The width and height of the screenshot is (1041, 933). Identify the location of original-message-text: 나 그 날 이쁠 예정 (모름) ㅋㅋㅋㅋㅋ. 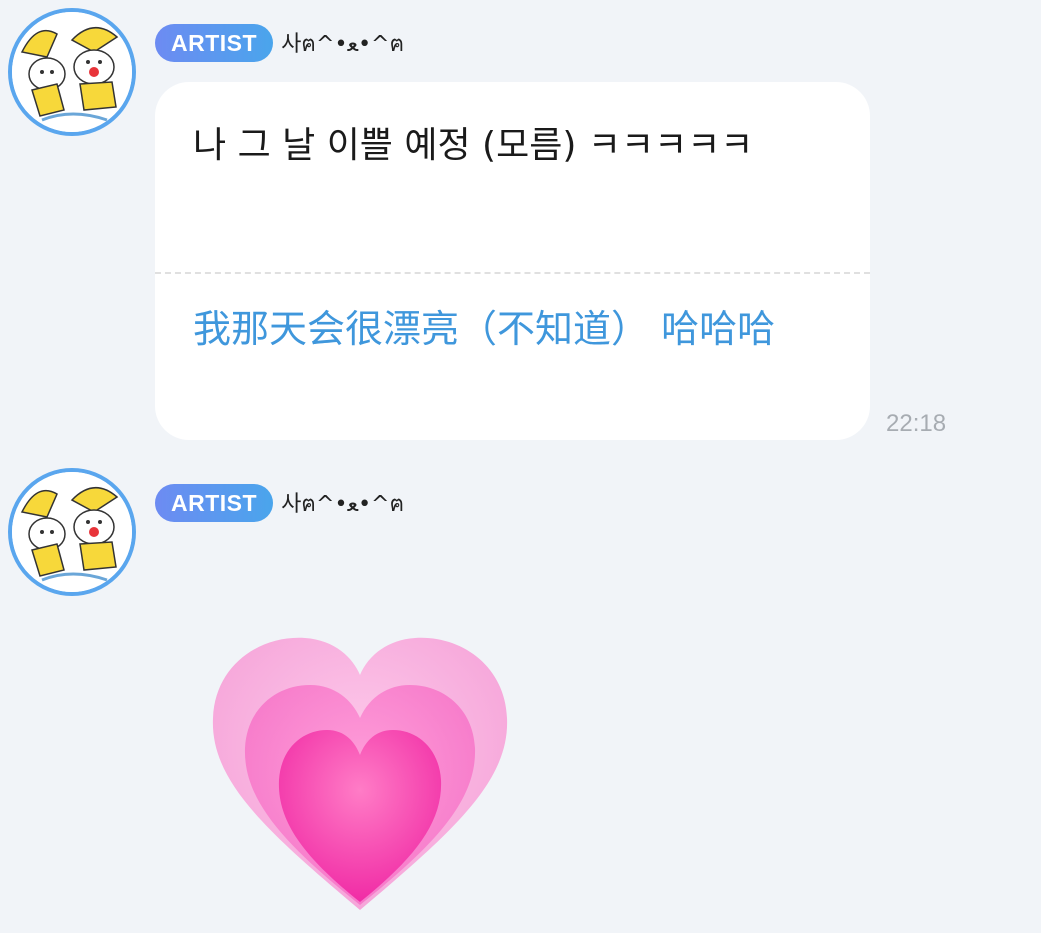
(473, 145).